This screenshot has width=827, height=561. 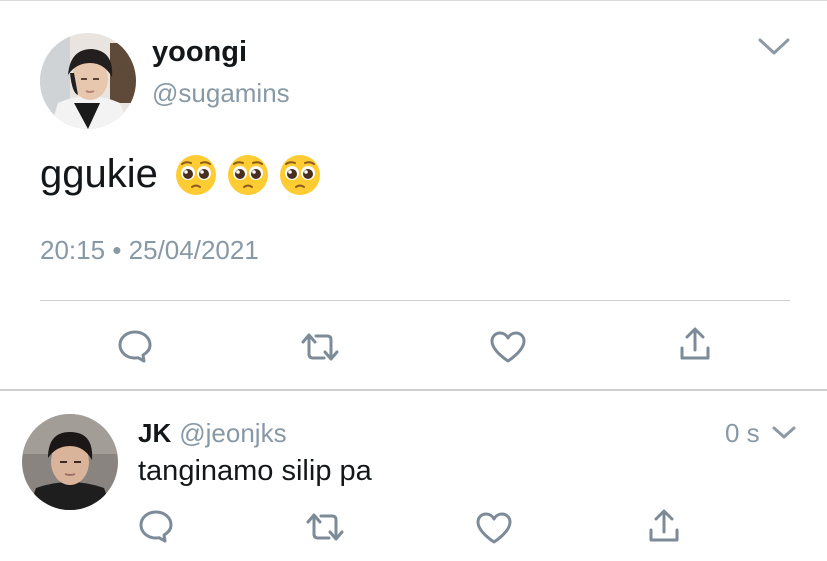 I want to click on reply-header: JK @jeonjks, so click(x=212, y=433).